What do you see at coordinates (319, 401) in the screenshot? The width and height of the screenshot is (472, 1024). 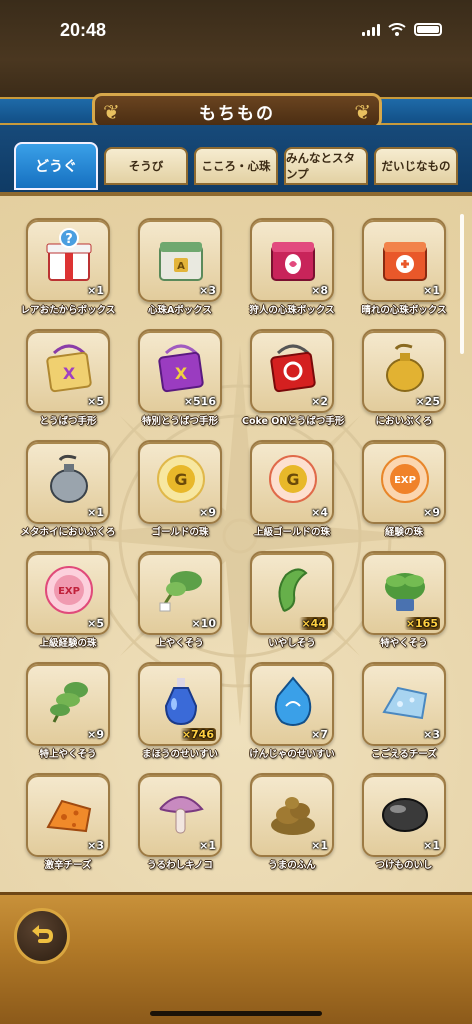 I see `item-count: ×2` at bounding box center [319, 401].